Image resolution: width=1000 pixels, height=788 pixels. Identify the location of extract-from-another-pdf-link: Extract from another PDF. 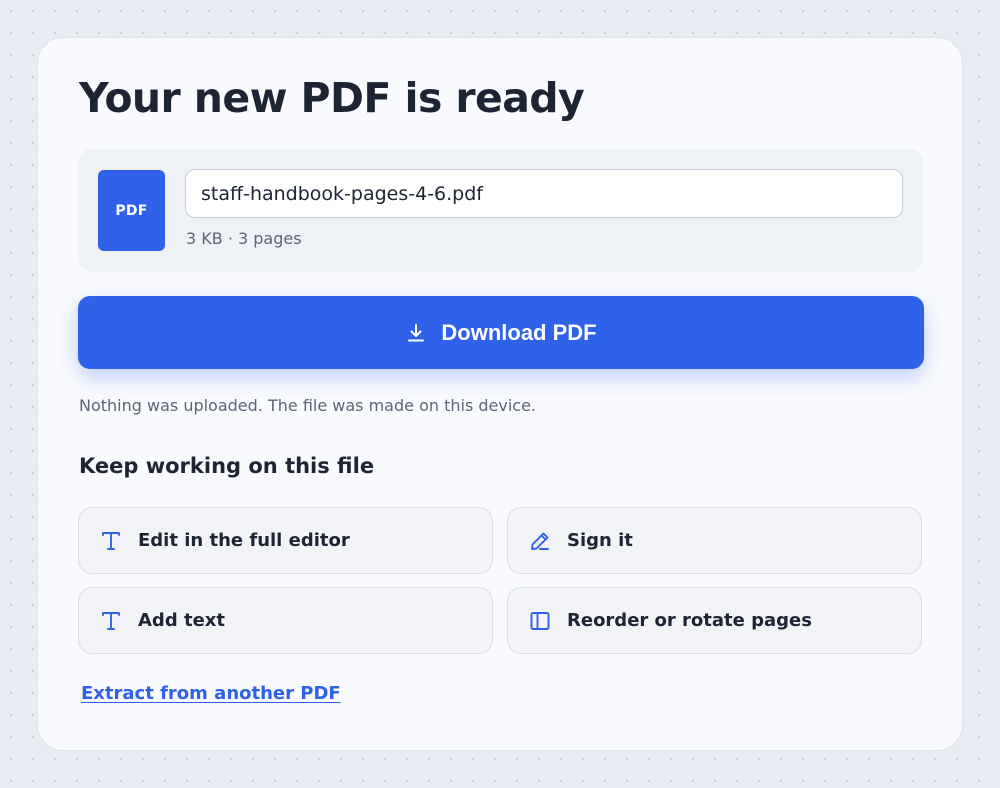
(211, 693).